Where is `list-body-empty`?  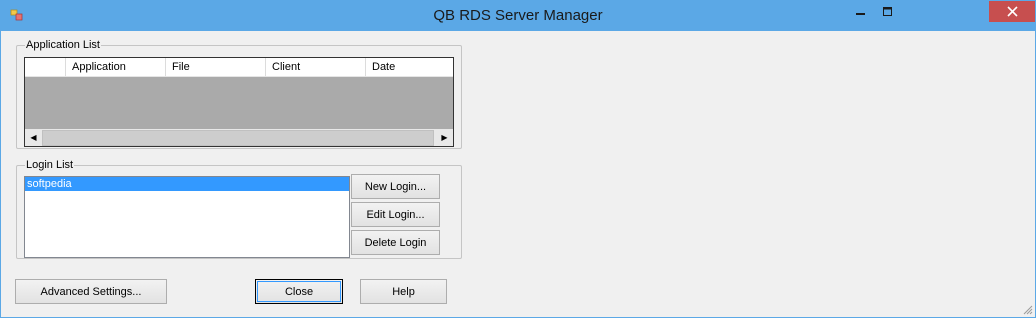 list-body-empty is located at coordinates (239, 103).